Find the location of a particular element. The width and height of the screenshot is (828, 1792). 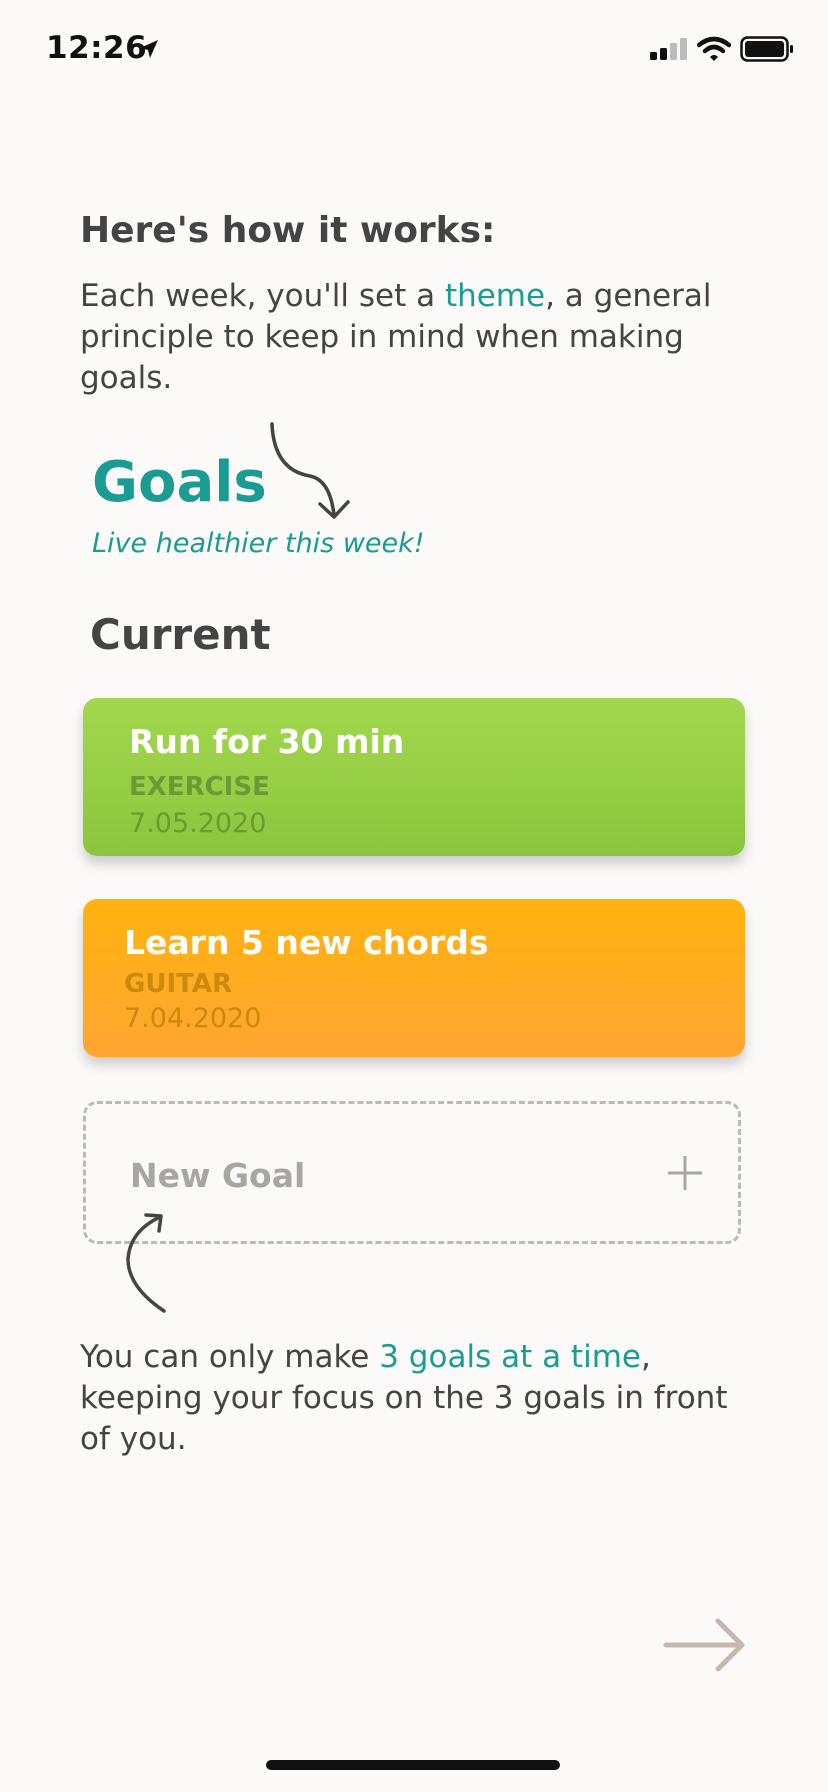

wifi-icon is located at coordinates (714, 48).